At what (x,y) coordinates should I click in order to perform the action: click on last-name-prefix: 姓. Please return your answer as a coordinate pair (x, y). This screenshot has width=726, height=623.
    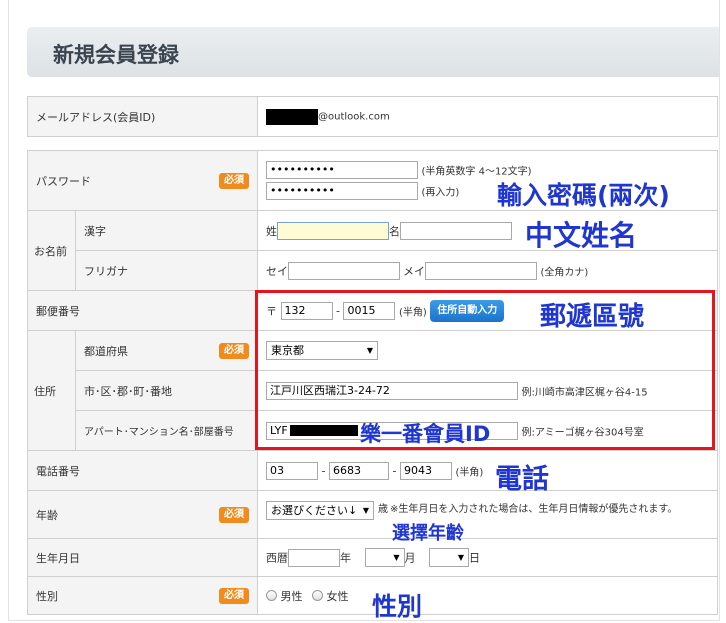
    Looking at the image, I should click on (271, 231).